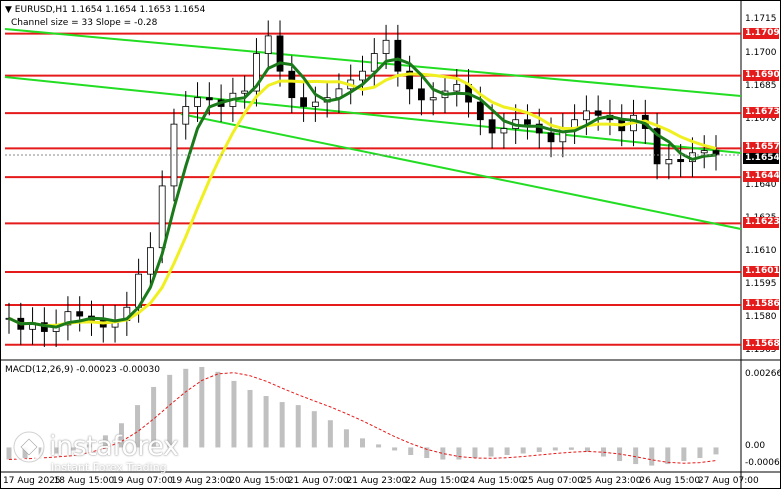 The height and width of the screenshot is (489, 781). Describe the element at coordinates (761, 271) in the screenshot. I see `level-price-tag: 1.1601` at that location.